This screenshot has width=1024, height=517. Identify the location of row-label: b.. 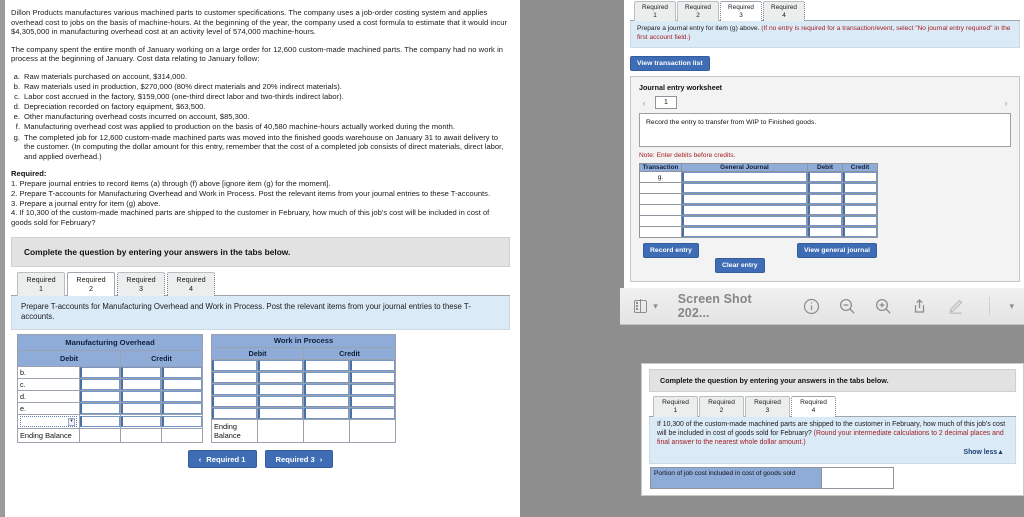
(48, 373).